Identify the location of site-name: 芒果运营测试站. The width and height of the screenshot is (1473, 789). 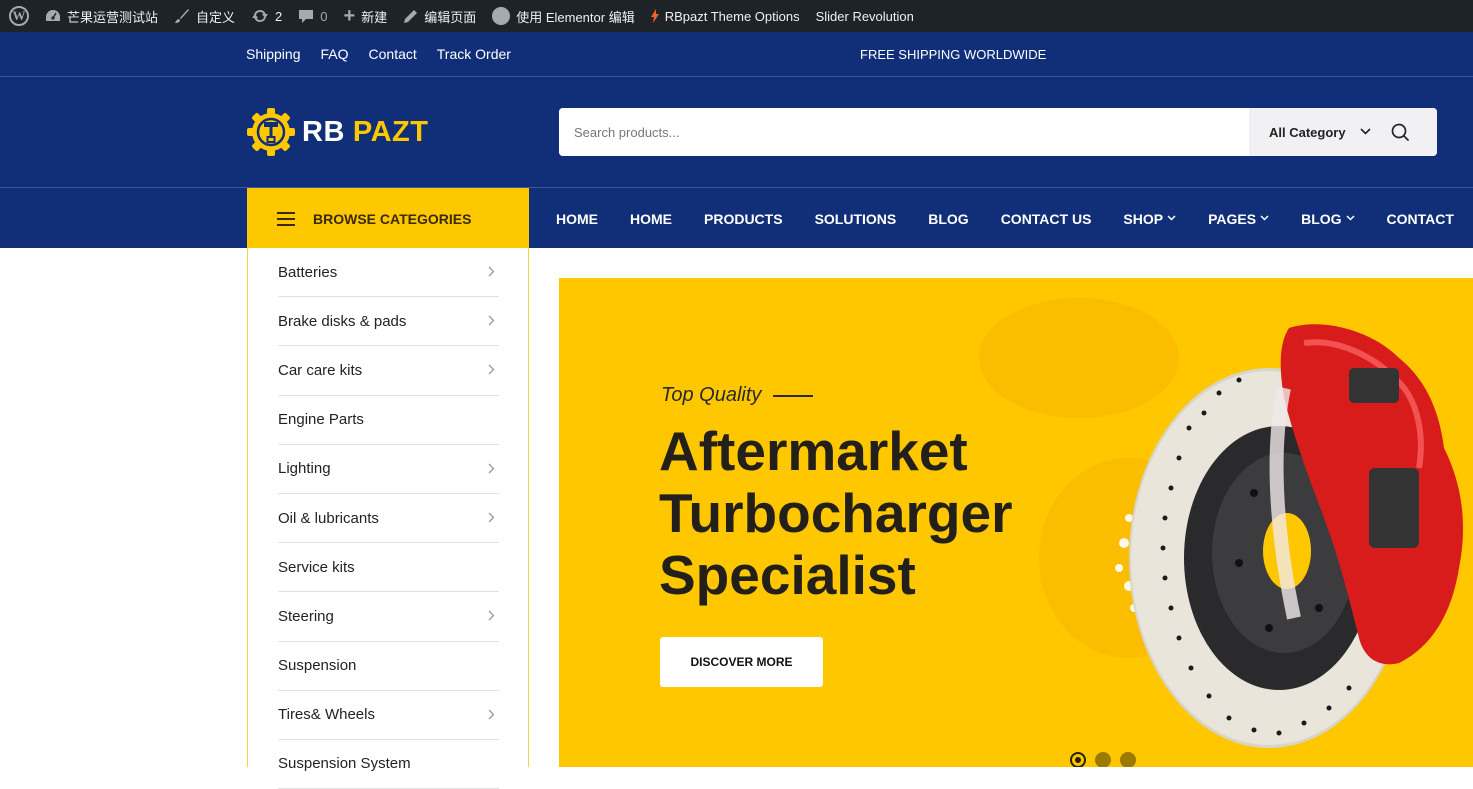
(113, 17).